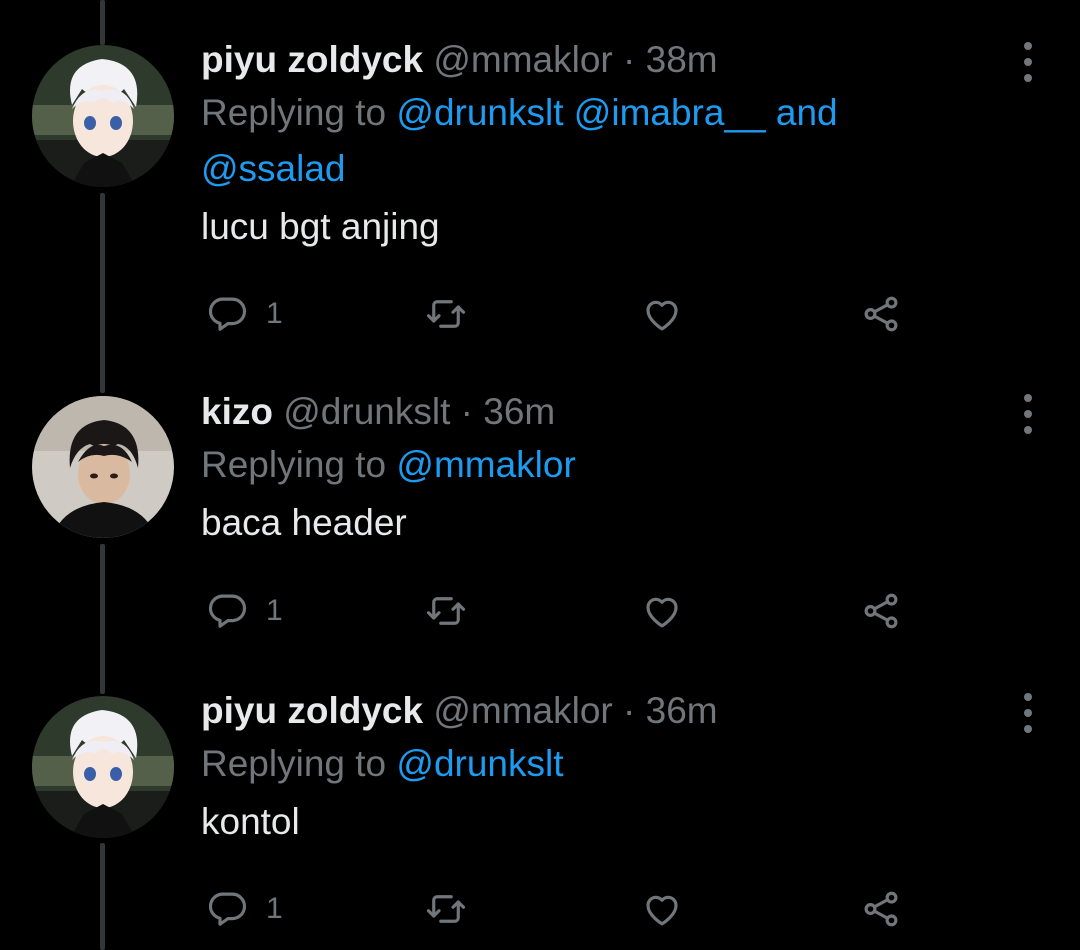  What do you see at coordinates (250, 821) in the screenshot?
I see `tweet-text: kontol` at bounding box center [250, 821].